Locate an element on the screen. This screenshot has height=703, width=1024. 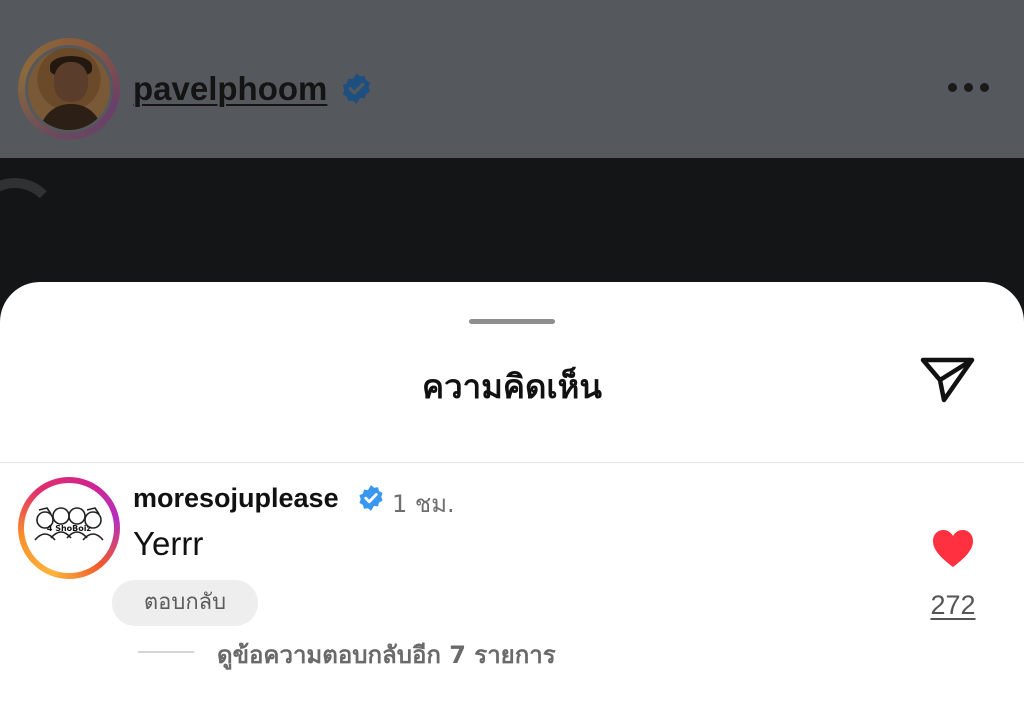
image-detail is located at coordinates (30, 223).